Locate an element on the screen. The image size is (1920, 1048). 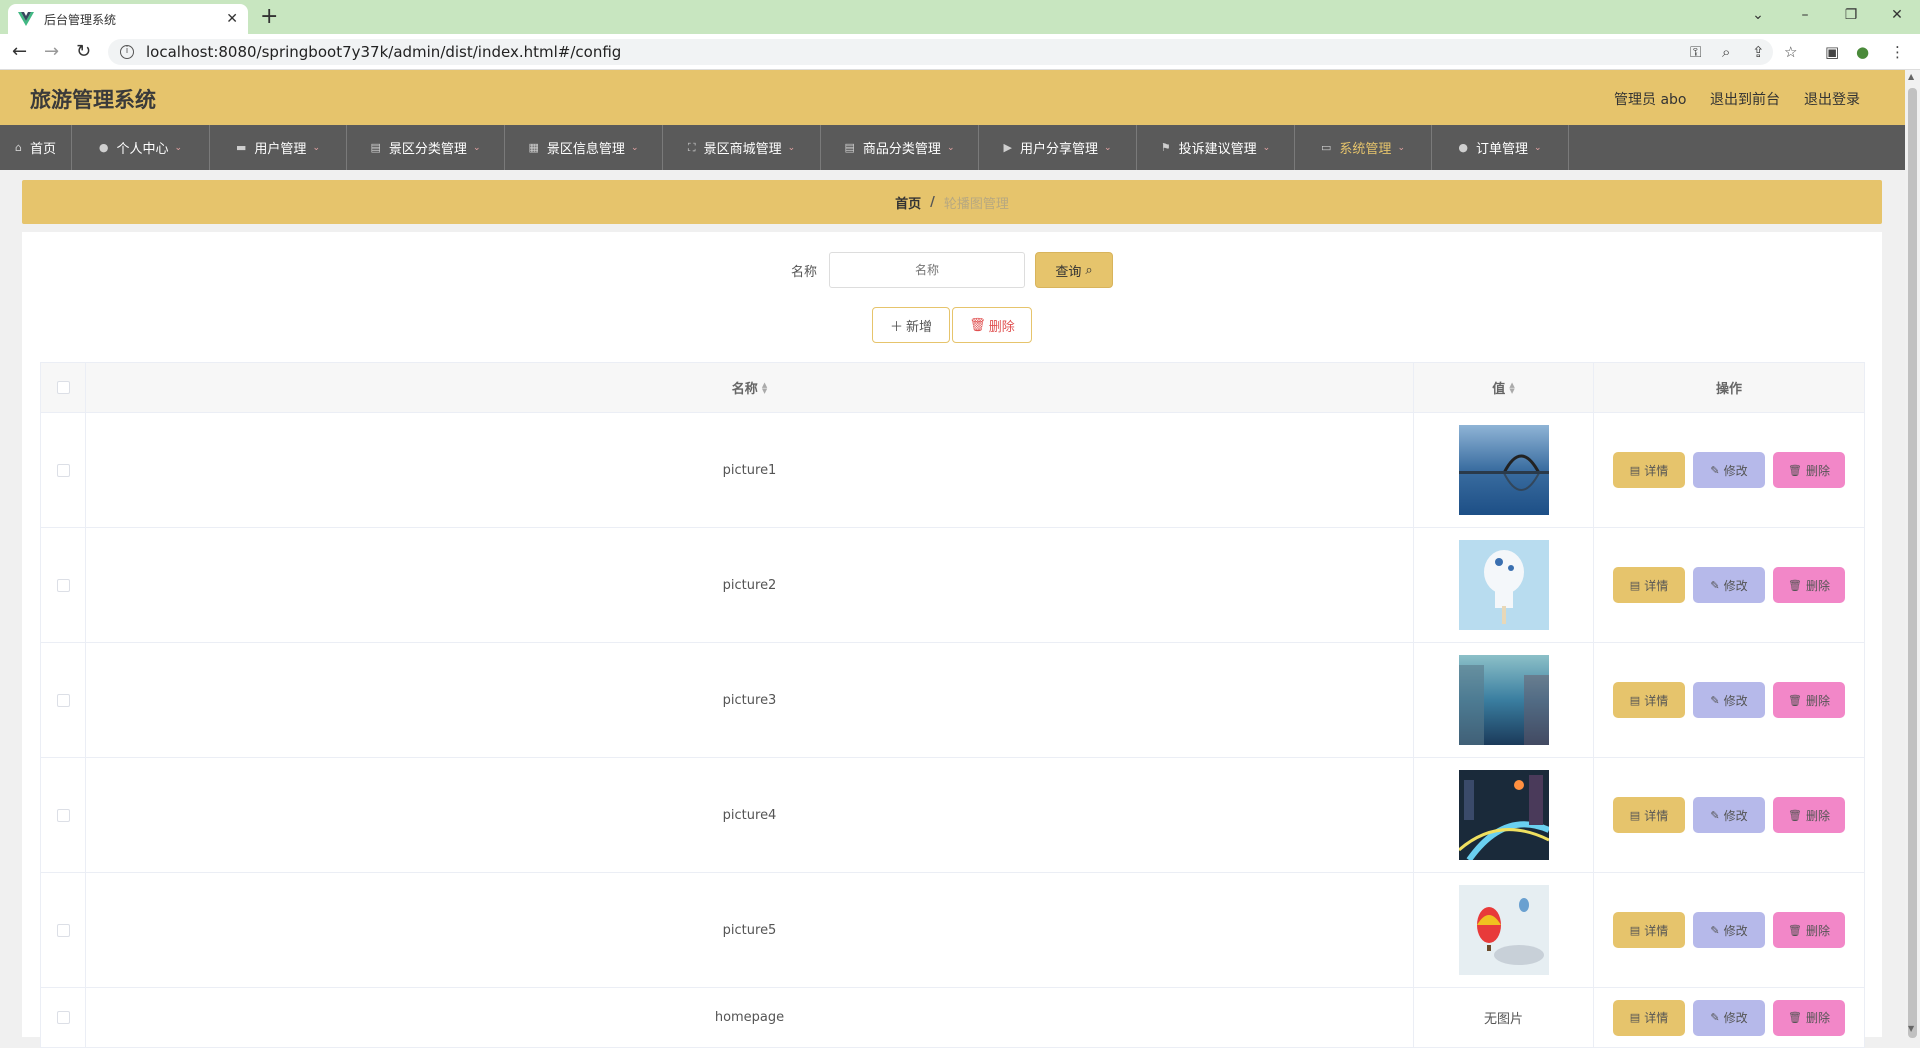
profile-avatar-icon: ● is located at coordinates (1862, 52).